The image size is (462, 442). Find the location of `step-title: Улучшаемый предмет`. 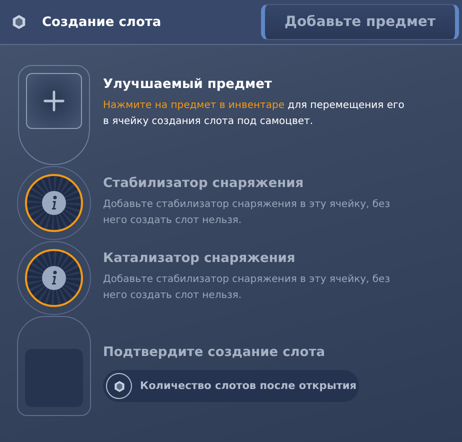

step-title: Улучшаемый предмет is located at coordinates (188, 84).